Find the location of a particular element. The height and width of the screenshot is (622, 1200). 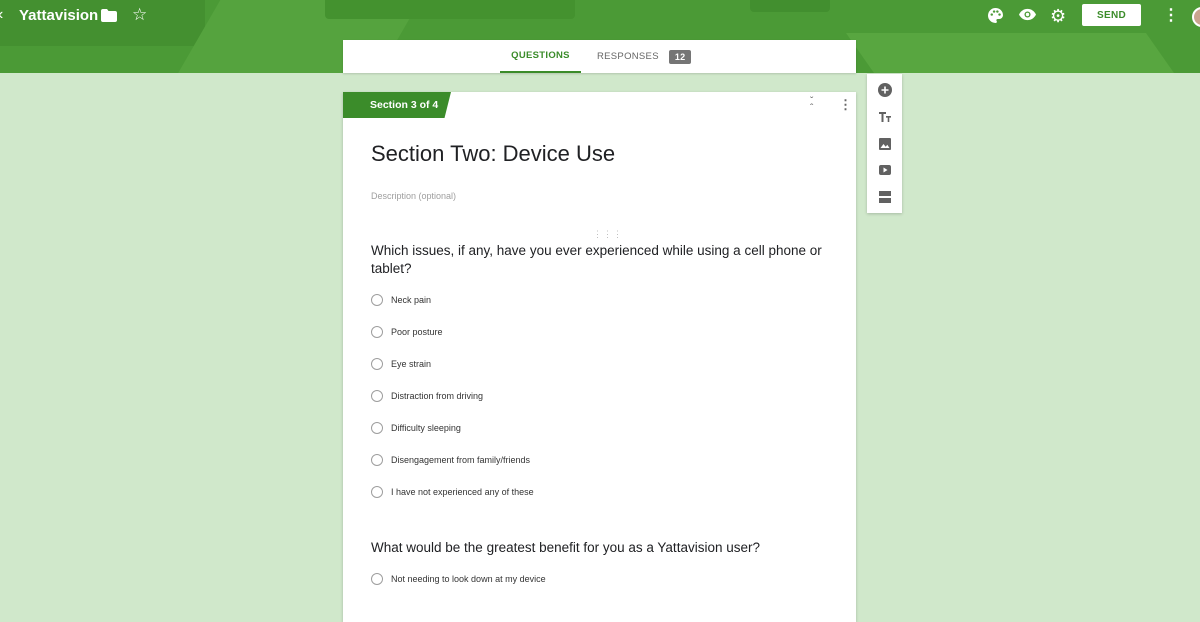

add-title-icon is located at coordinates (885, 117).